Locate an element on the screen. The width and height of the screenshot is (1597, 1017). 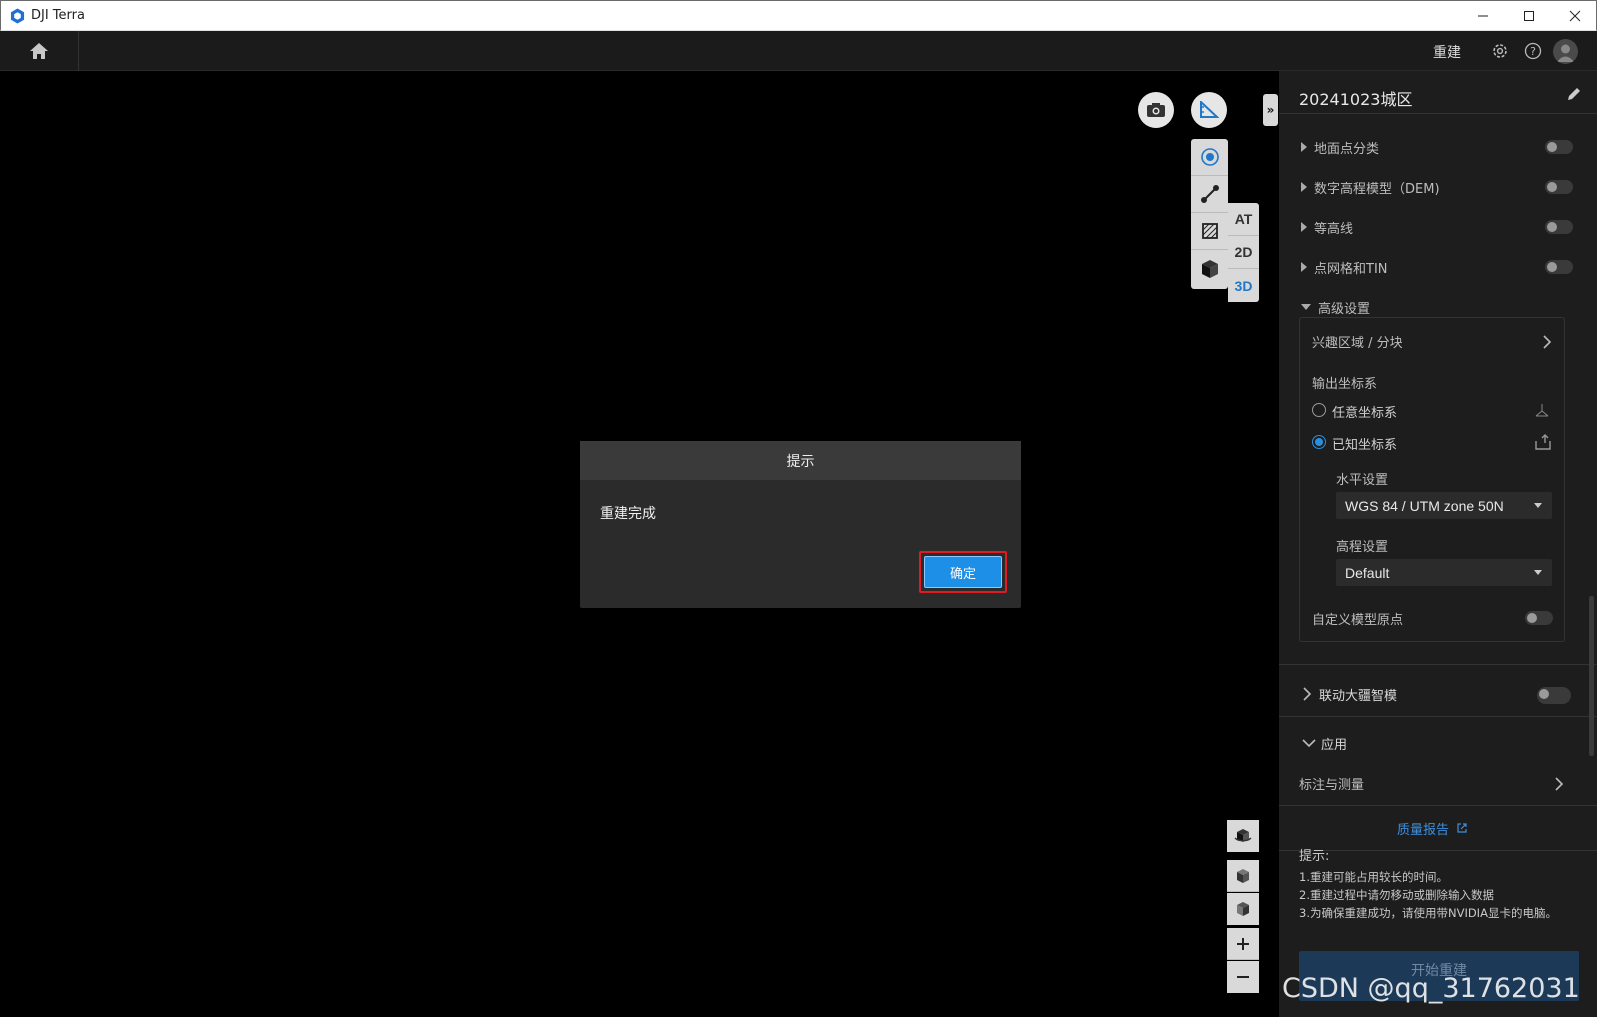
area-tool-button is located at coordinates (1209, 231).